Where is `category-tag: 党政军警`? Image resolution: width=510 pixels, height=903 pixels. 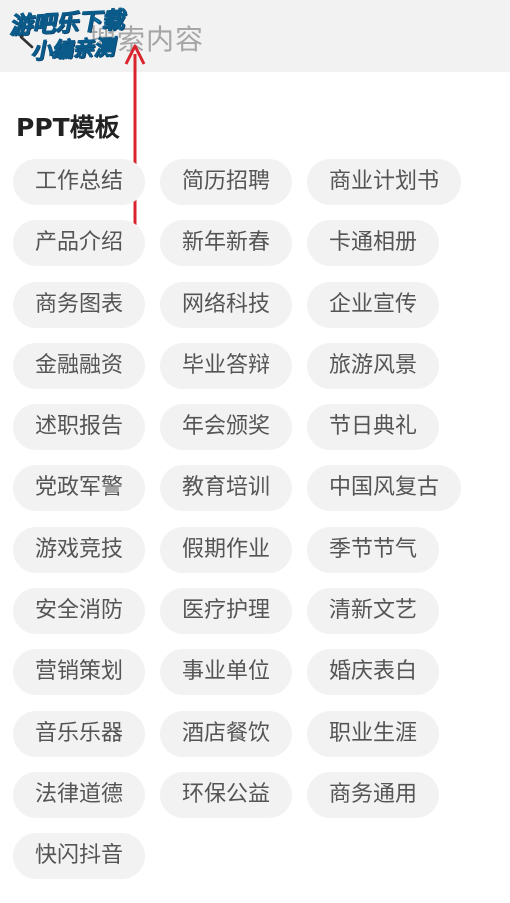 category-tag: 党政军警 is located at coordinates (79, 488).